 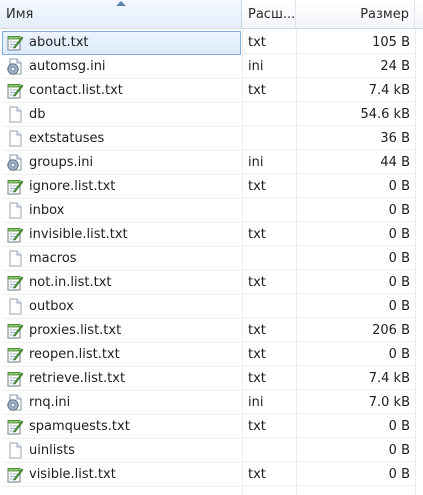 I want to click on file-row: outbox 0 B, so click(x=211, y=307).